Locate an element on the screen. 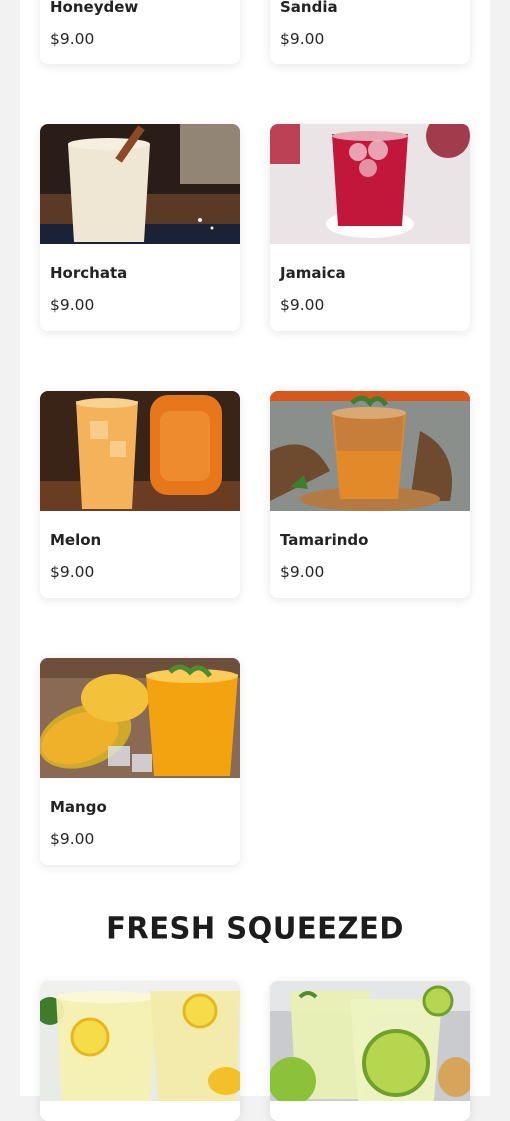  lemonade-image is located at coordinates (140, 1041).